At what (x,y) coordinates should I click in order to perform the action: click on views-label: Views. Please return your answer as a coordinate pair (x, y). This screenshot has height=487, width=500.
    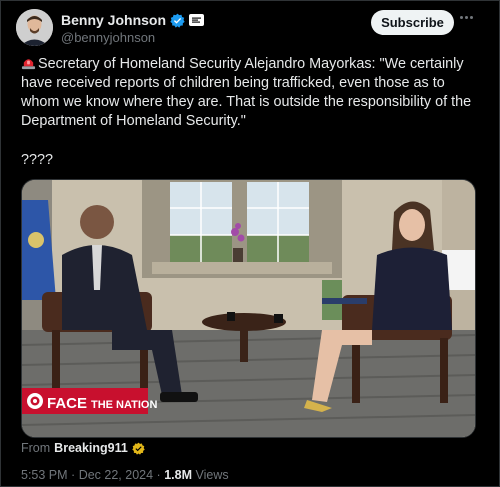
    Looking at the image, I should click on (212, 475).